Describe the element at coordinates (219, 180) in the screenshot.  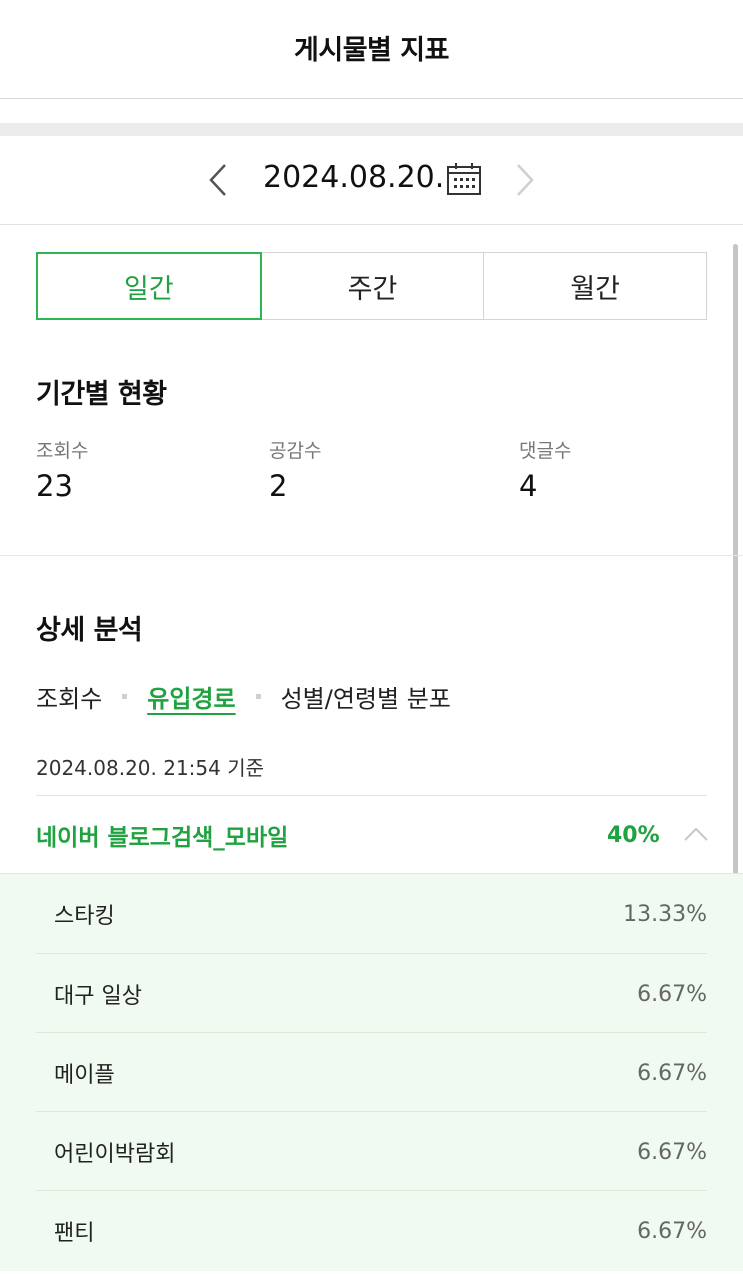
I see `chevron-left-icon` at that location.